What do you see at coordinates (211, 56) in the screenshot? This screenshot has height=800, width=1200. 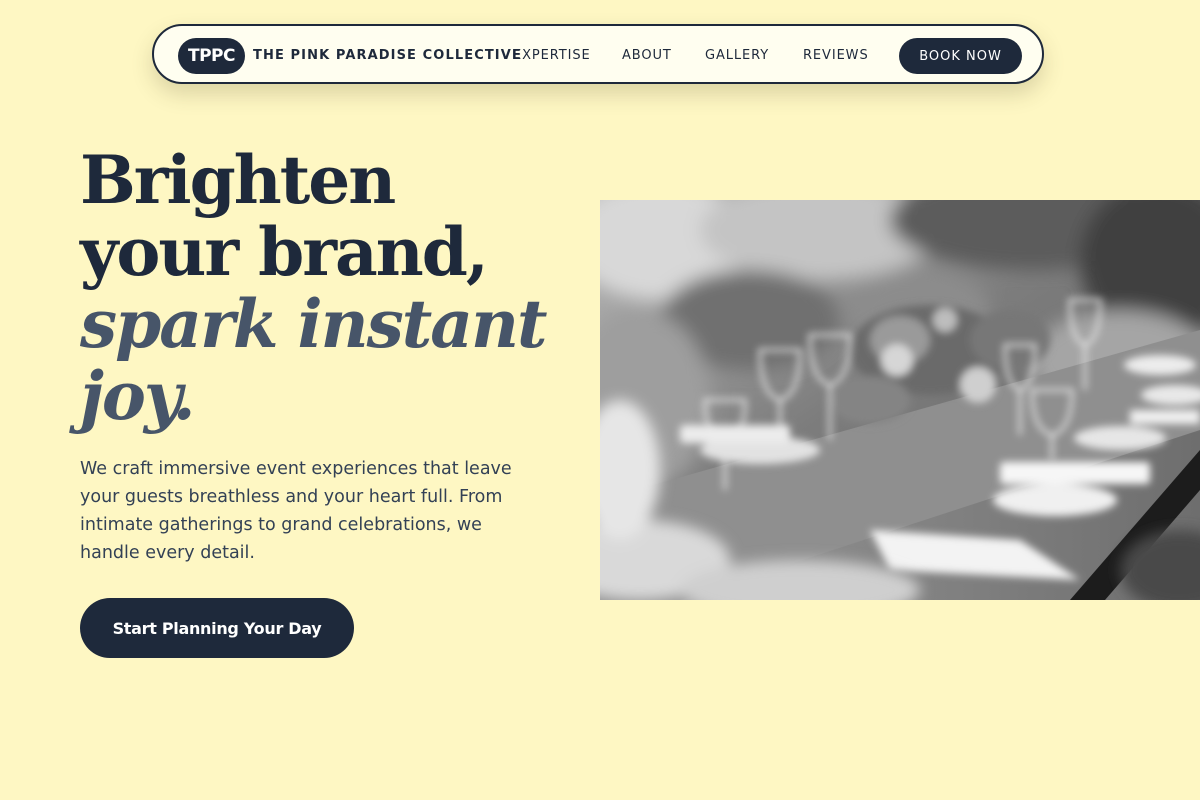 I see `brand-logo: TPPC` at bounding box center [211, 56].